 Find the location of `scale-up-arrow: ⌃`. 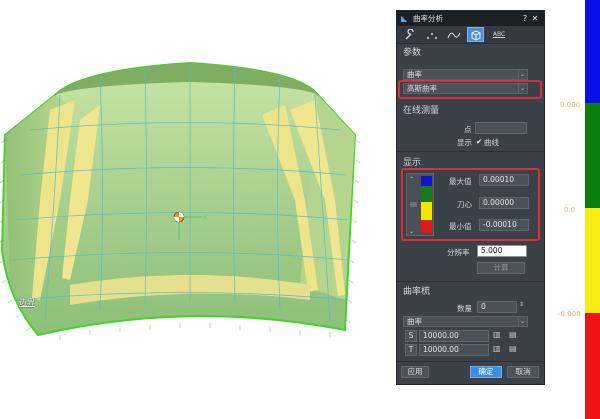

scale-up-arrow: ⌃ is located at coordinates (411, 179).